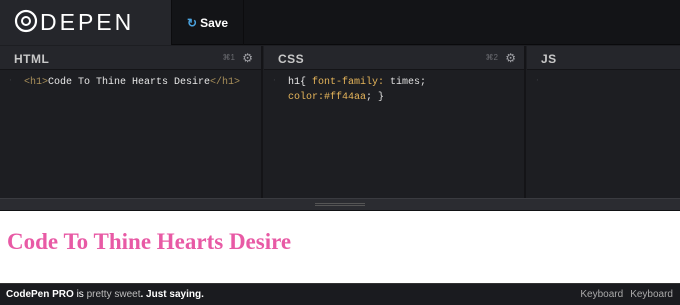 Image resolution: width=680 pixels, height=305 pixels. I want to click on html-code-editor: <h1>Code To Thine Hearts Desire</h1>, so click(130, 80).